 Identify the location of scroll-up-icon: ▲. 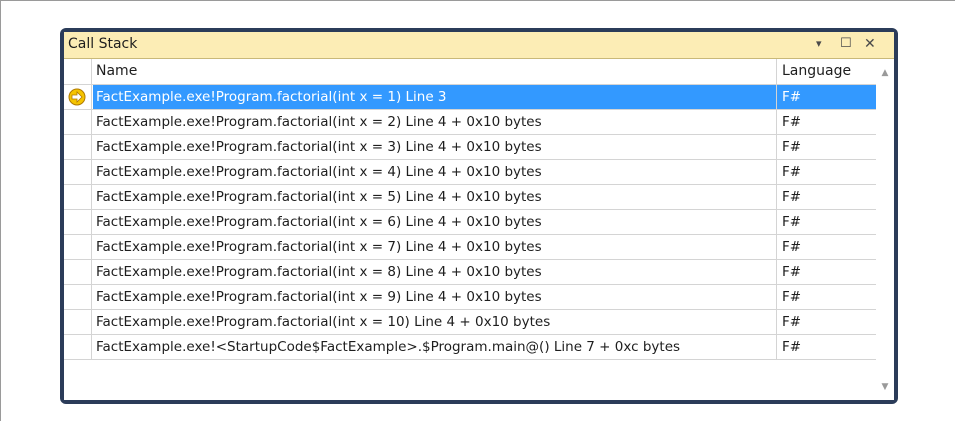
(885, 73).